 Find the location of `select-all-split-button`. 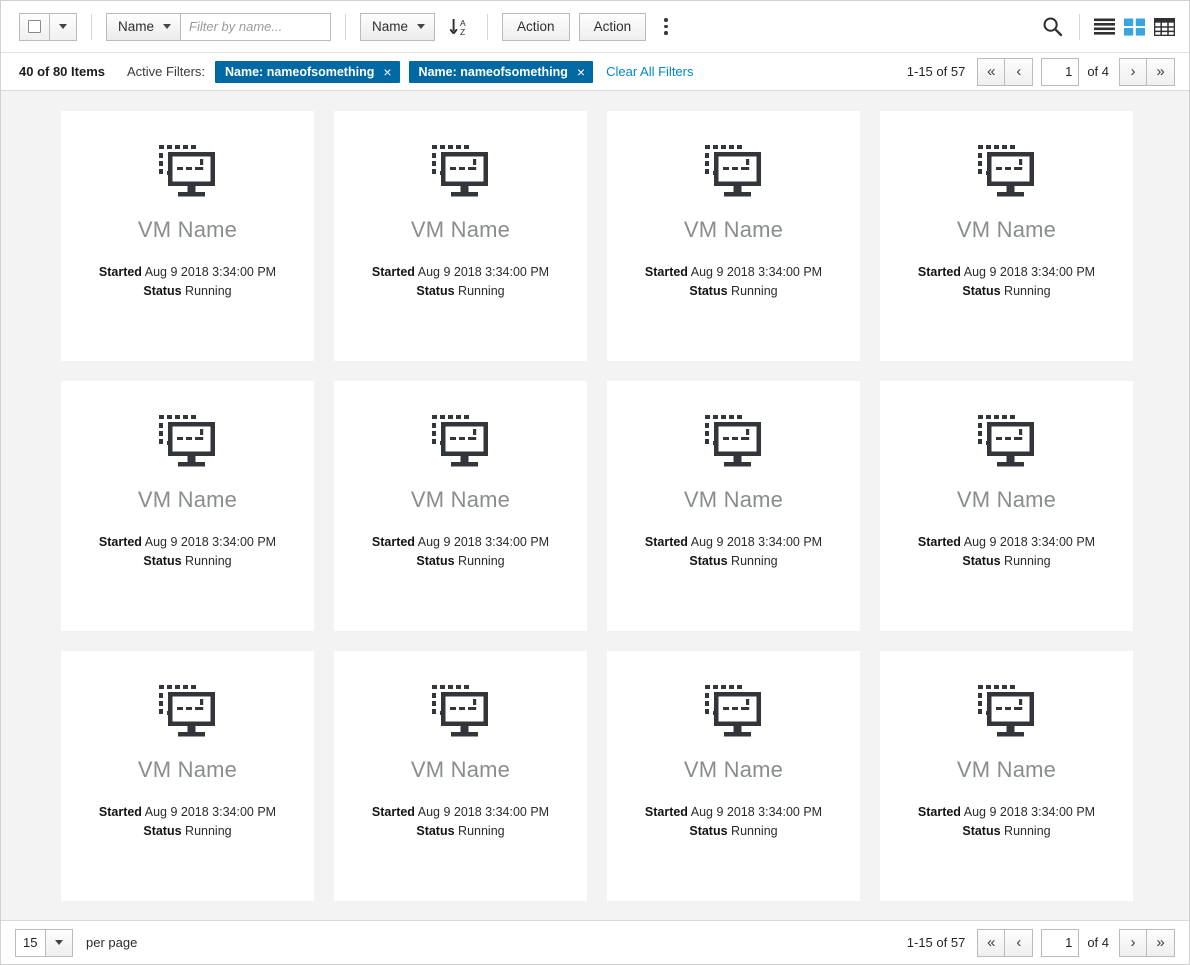

select-all-split-button is located at coordinates (48, 26).